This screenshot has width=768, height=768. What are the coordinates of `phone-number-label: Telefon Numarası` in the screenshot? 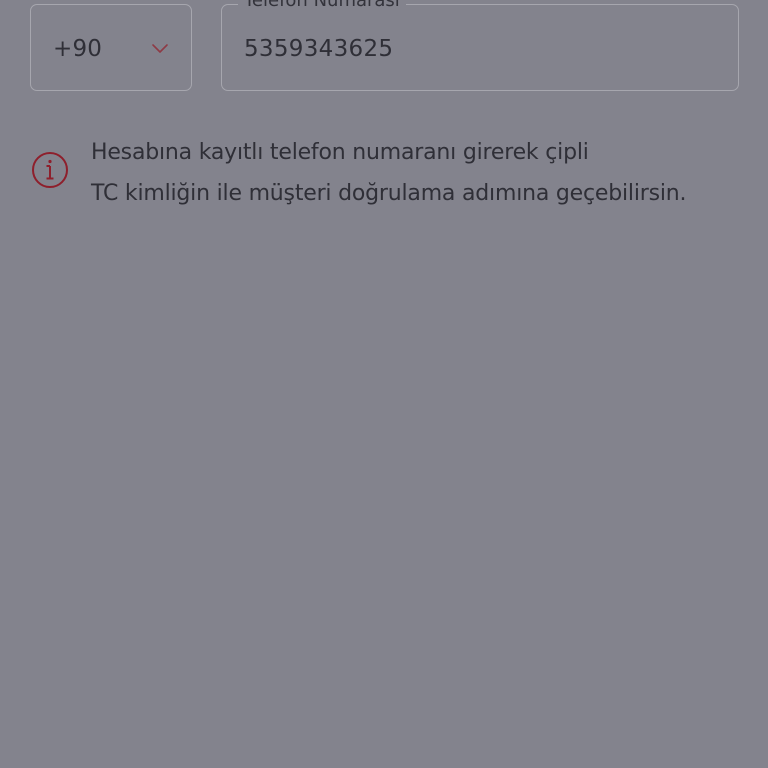 It's located at (322, 6).